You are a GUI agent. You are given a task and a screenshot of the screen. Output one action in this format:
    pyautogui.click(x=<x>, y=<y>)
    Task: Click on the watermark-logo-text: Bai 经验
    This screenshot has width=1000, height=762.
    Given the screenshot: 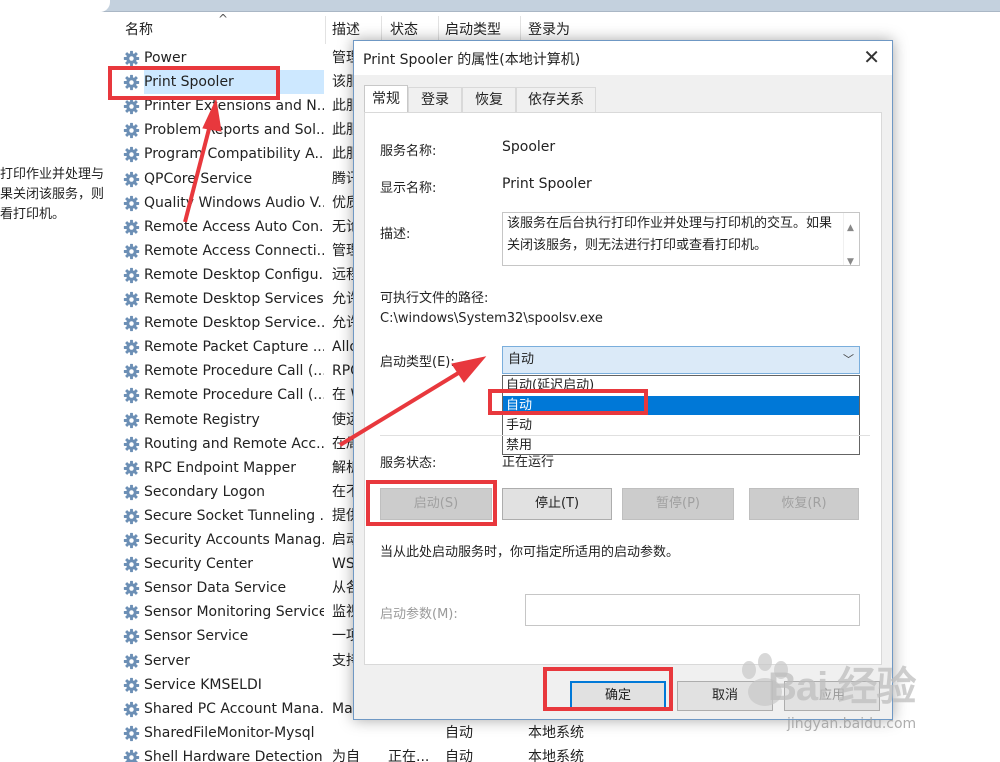 What is the action you would take?
    pyautogui.click(x=842, y=687)
    